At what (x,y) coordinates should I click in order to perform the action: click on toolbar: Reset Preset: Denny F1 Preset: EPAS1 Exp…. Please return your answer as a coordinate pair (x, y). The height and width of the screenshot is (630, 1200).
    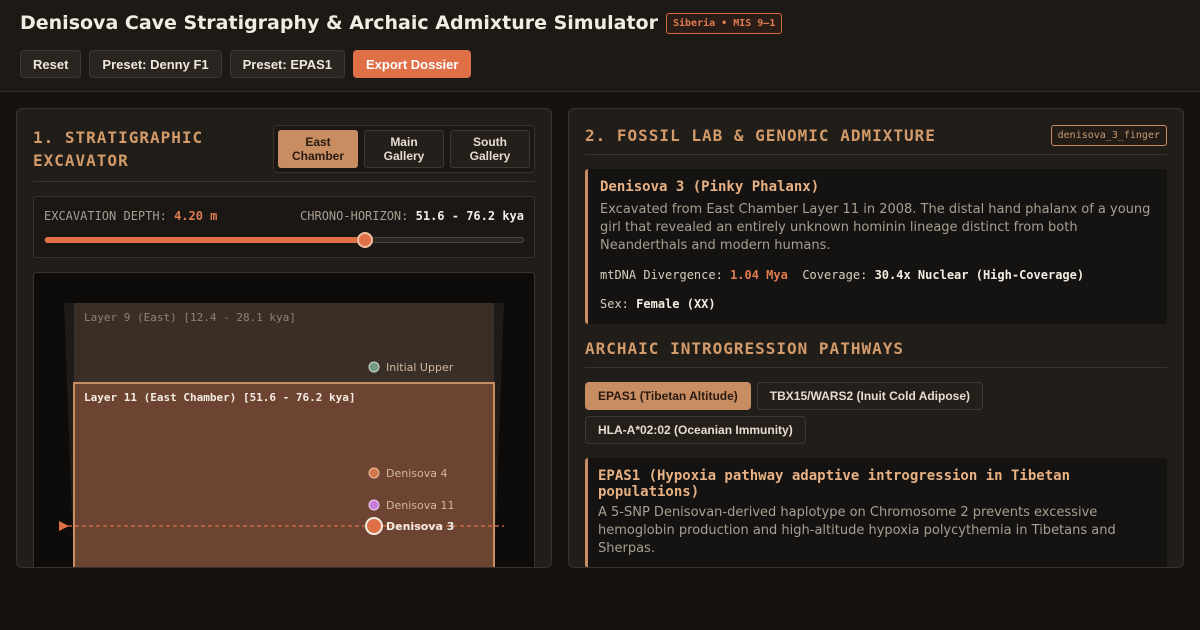
    Looking at the image, I should click on (246, 64).